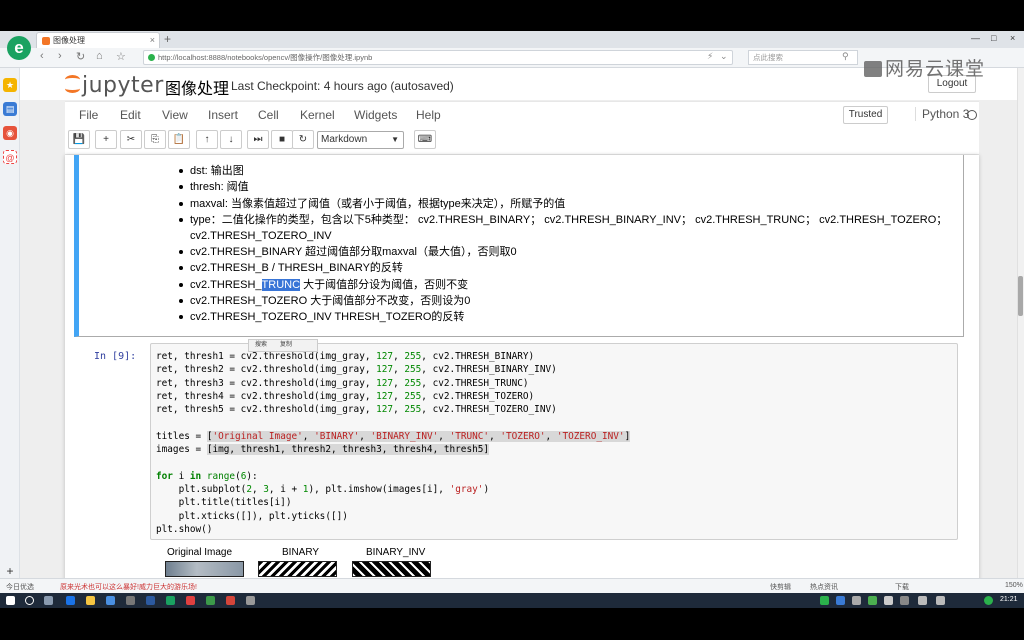  I want to click on url-path: /notebooks/opencv/图像操作/图像处理.ipynb, so click(299, 57).